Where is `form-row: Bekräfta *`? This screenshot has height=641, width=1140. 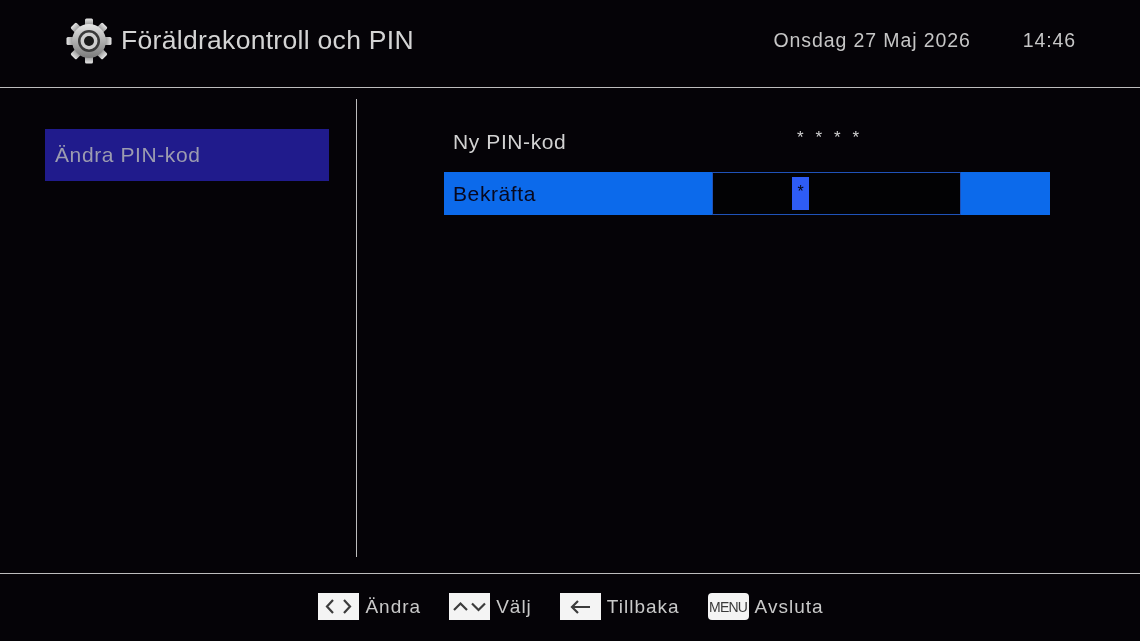 form-row: Bekräfta * is located at coordinates (747, 193).